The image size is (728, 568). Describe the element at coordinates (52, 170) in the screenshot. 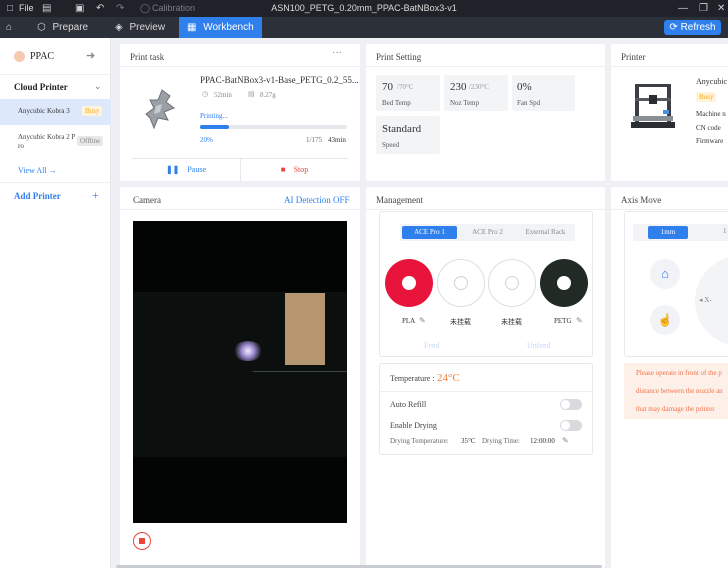

I see `arrow-right-icon: →` at that location.